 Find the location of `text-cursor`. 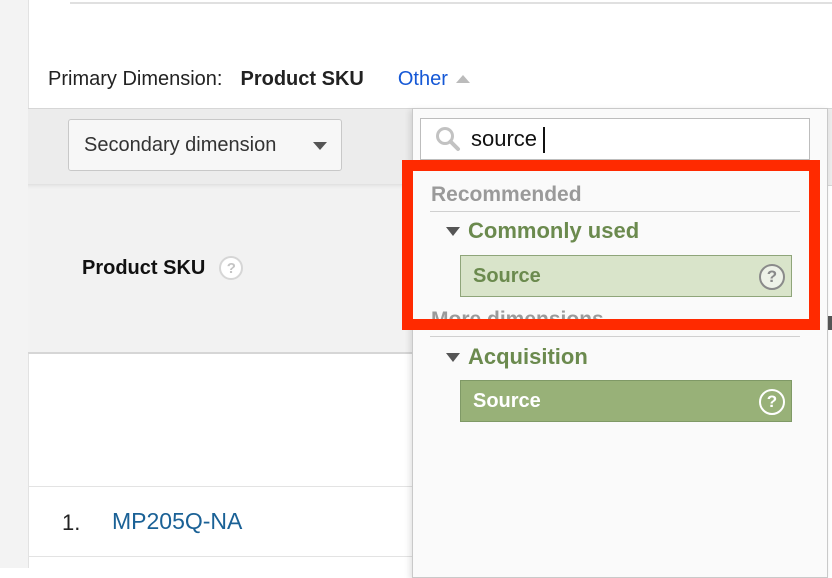

text-cursor is located at coordinates (544, 140).